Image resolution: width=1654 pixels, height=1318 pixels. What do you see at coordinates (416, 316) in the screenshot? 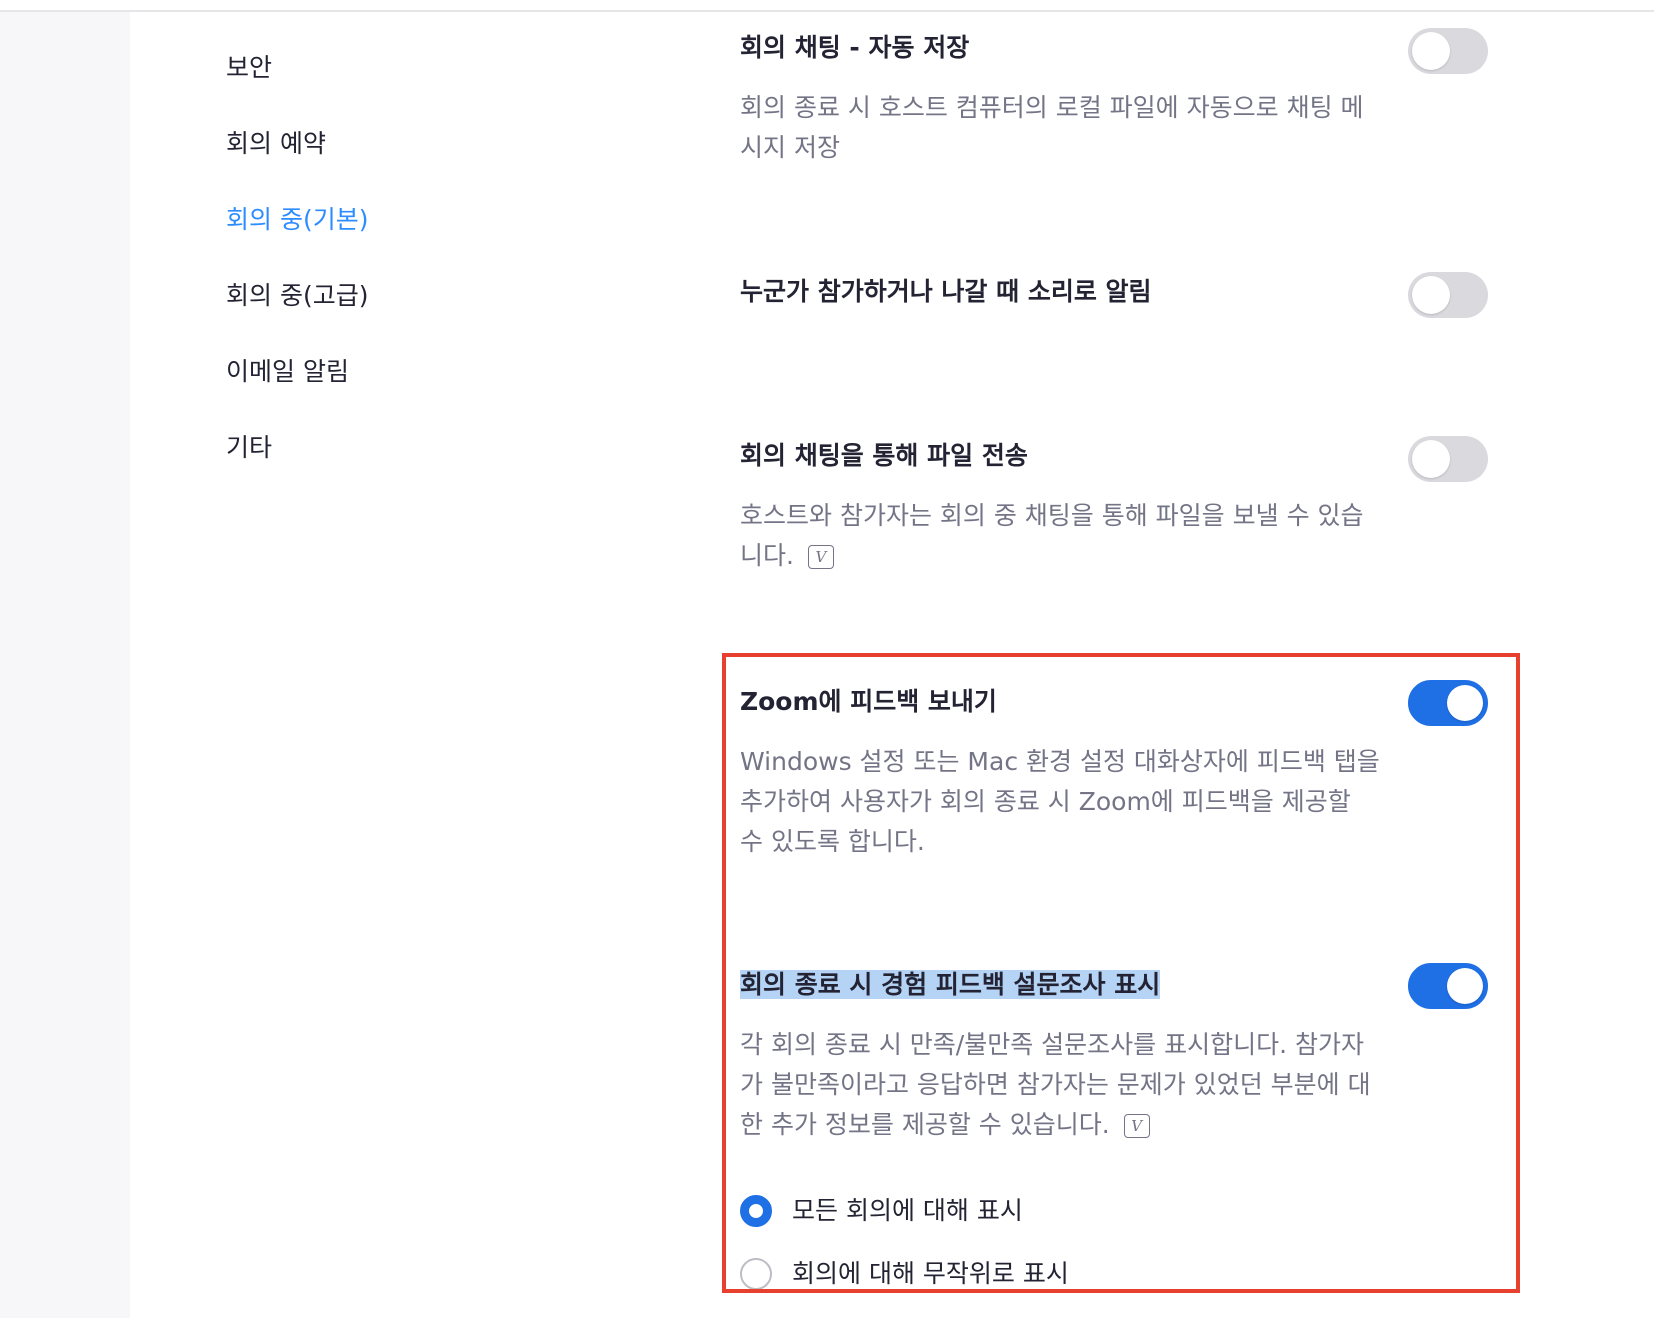
I see `sidebar-item-in-meeting-advanced: 회의 중(고급)` at bounding box center [416, 316].